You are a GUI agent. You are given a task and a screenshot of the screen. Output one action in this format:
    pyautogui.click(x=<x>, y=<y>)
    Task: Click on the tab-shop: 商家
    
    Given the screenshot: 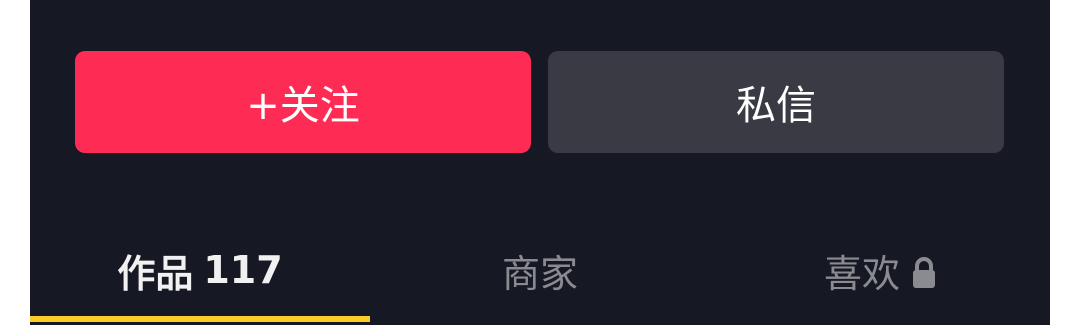 What is the action you would take?
    pyautogui.click(x=540, y=270)
    